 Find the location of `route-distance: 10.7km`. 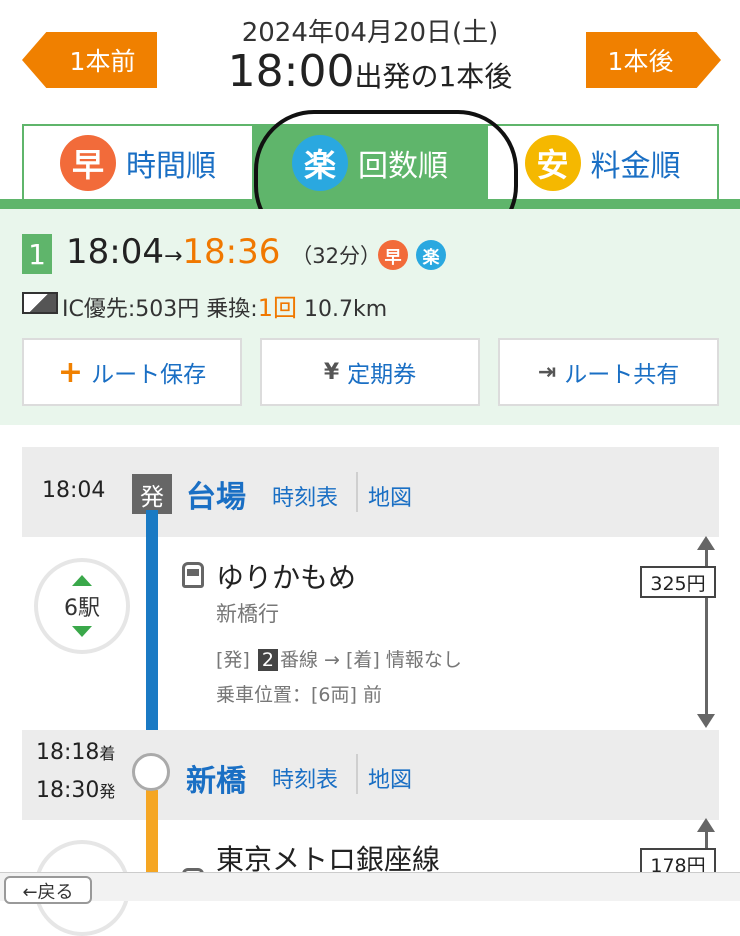

route-distance: 10.7km is located at coordinates (345, 309).